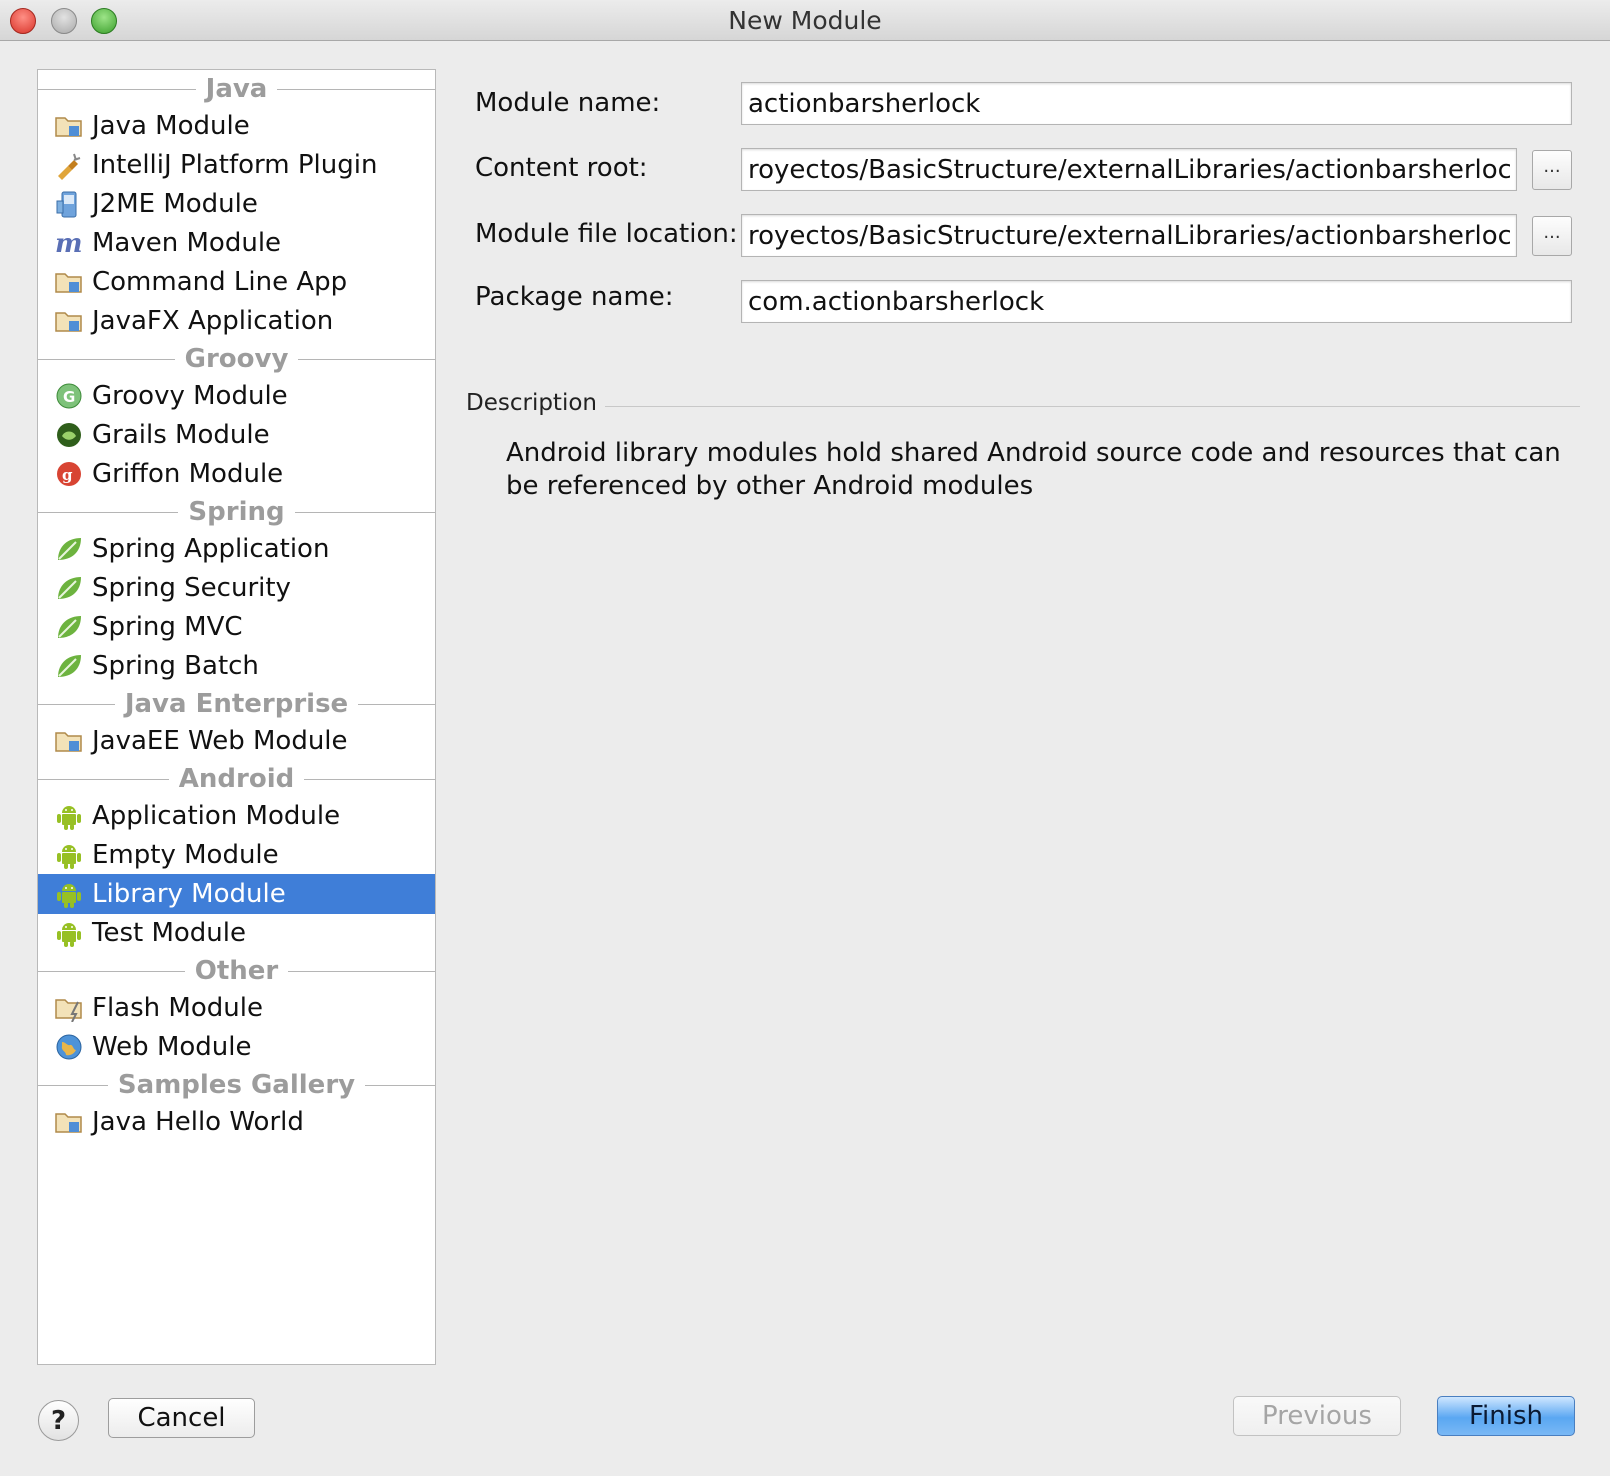  What do you see at coordinates (236, 971) in the screenshot?
I see `group-title: Other` at bounding box center [236, 971].